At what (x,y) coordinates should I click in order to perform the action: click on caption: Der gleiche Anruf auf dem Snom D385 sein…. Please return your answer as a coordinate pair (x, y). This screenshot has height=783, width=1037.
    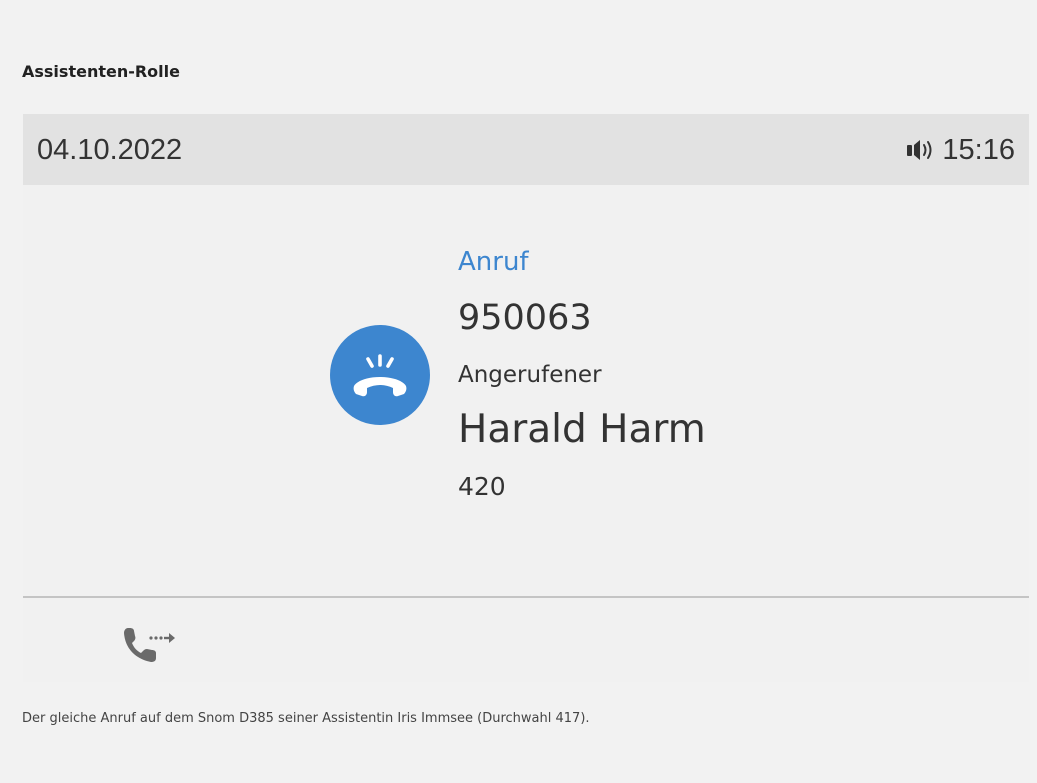
    Looking at the image, I should click on (306, 718).